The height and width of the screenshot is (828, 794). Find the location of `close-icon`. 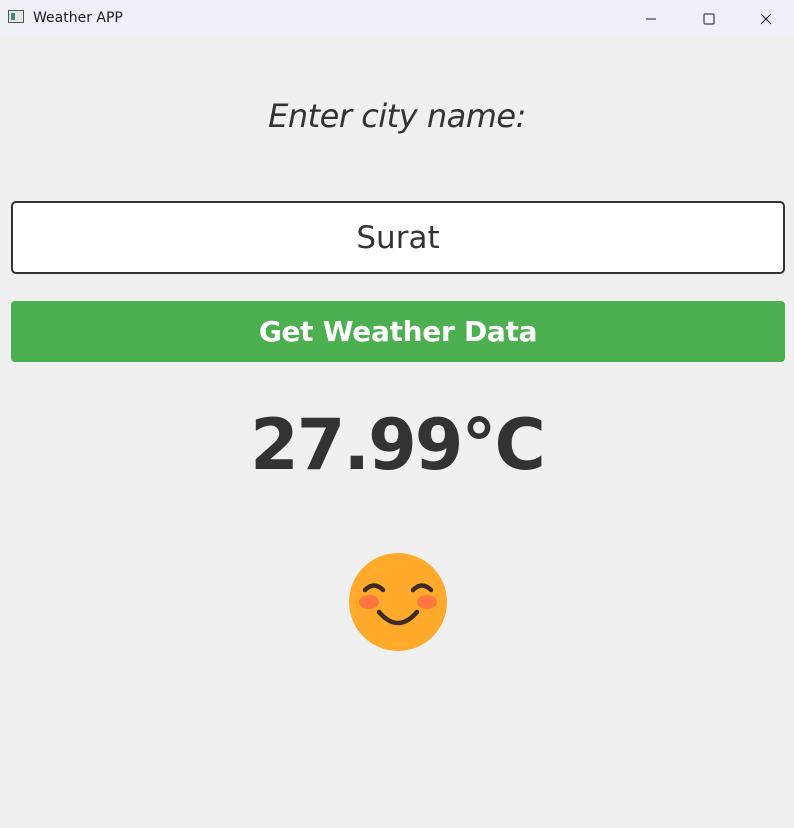

close-icon is located at coordinates (766, 18).